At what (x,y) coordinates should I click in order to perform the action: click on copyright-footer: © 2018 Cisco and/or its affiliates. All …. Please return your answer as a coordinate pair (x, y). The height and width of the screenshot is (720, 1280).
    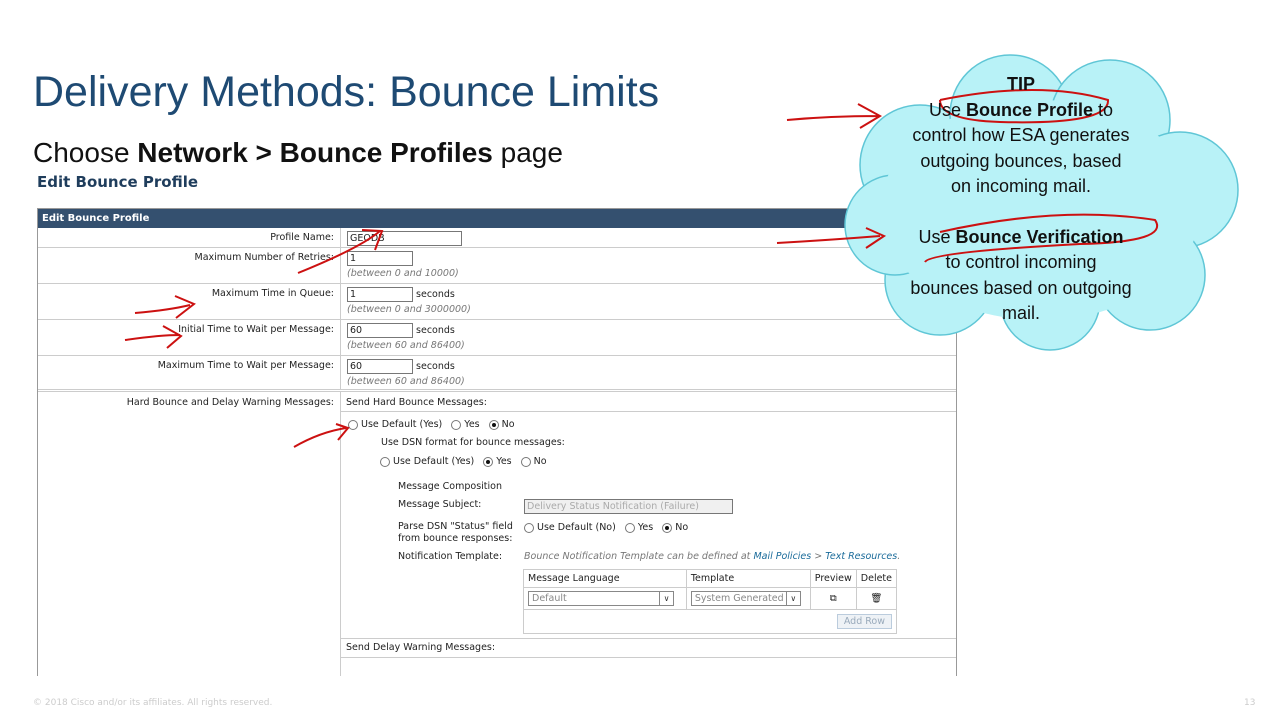
    Looking at the image, I should click on (153, 703).